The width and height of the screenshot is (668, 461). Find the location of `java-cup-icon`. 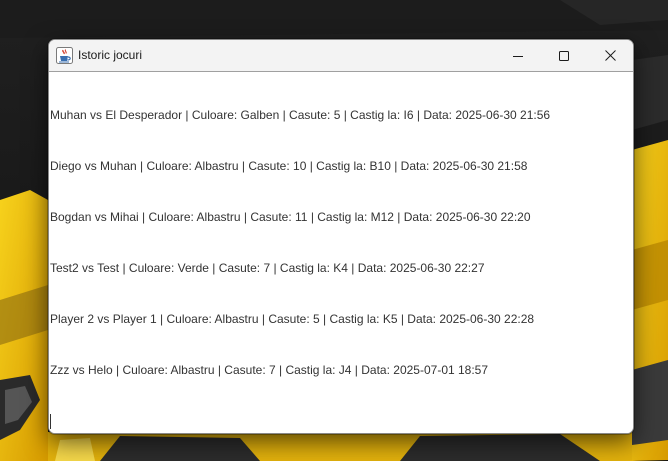

java-cup-icon is located at coordinates (64, 55).